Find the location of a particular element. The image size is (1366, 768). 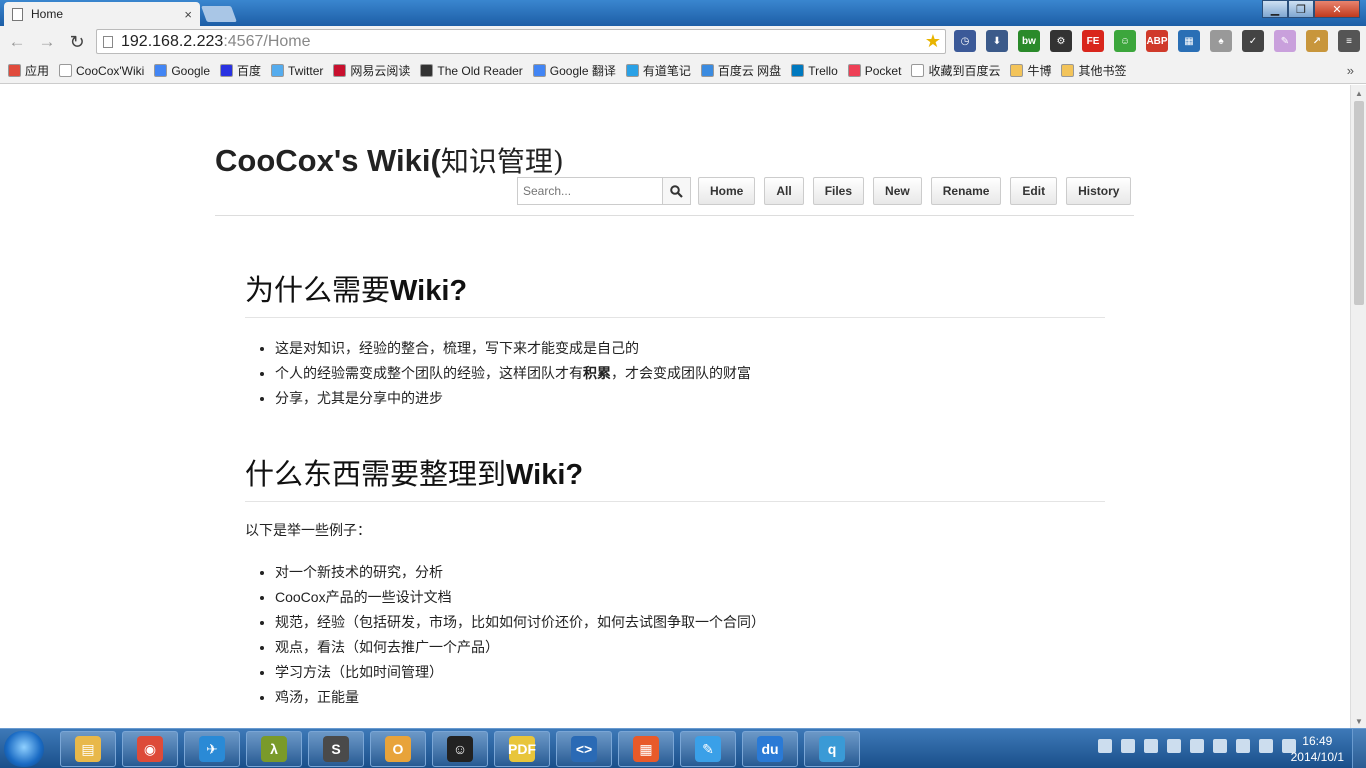

bookmark-label: Pocket is located at coordinates (883, 70).